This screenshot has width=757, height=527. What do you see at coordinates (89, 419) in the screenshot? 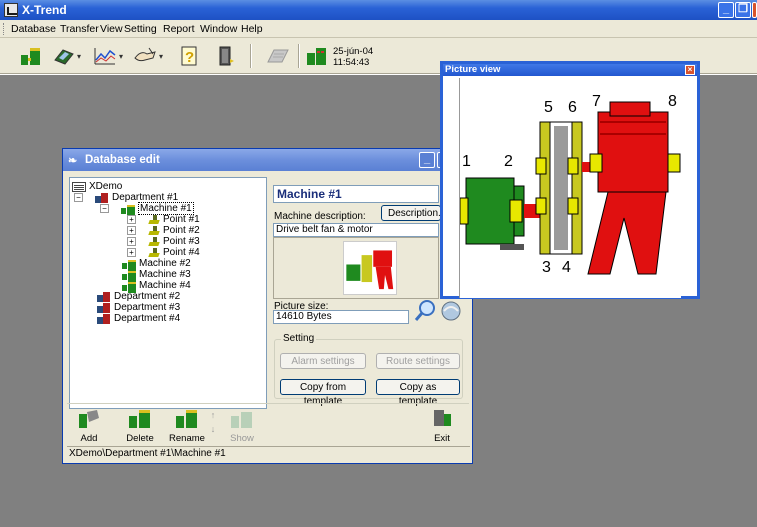
I see `add-icon` at bounding box center [89, 419].